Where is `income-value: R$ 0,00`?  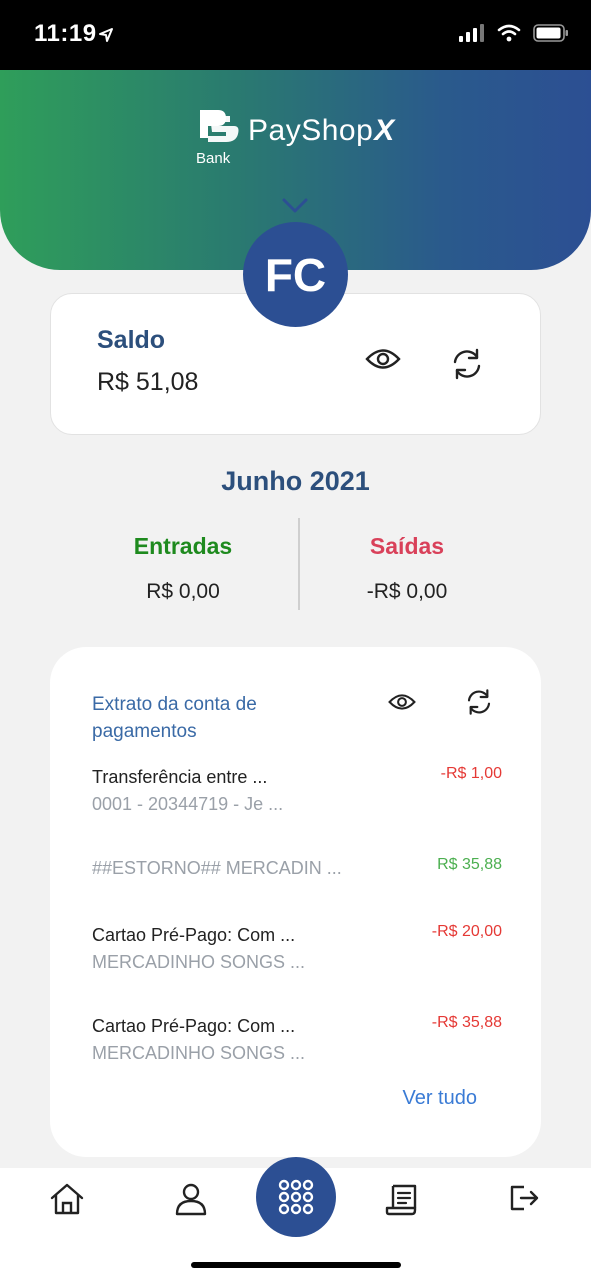
income-value: R$ 0,00 is located at coordinates (183, 591).